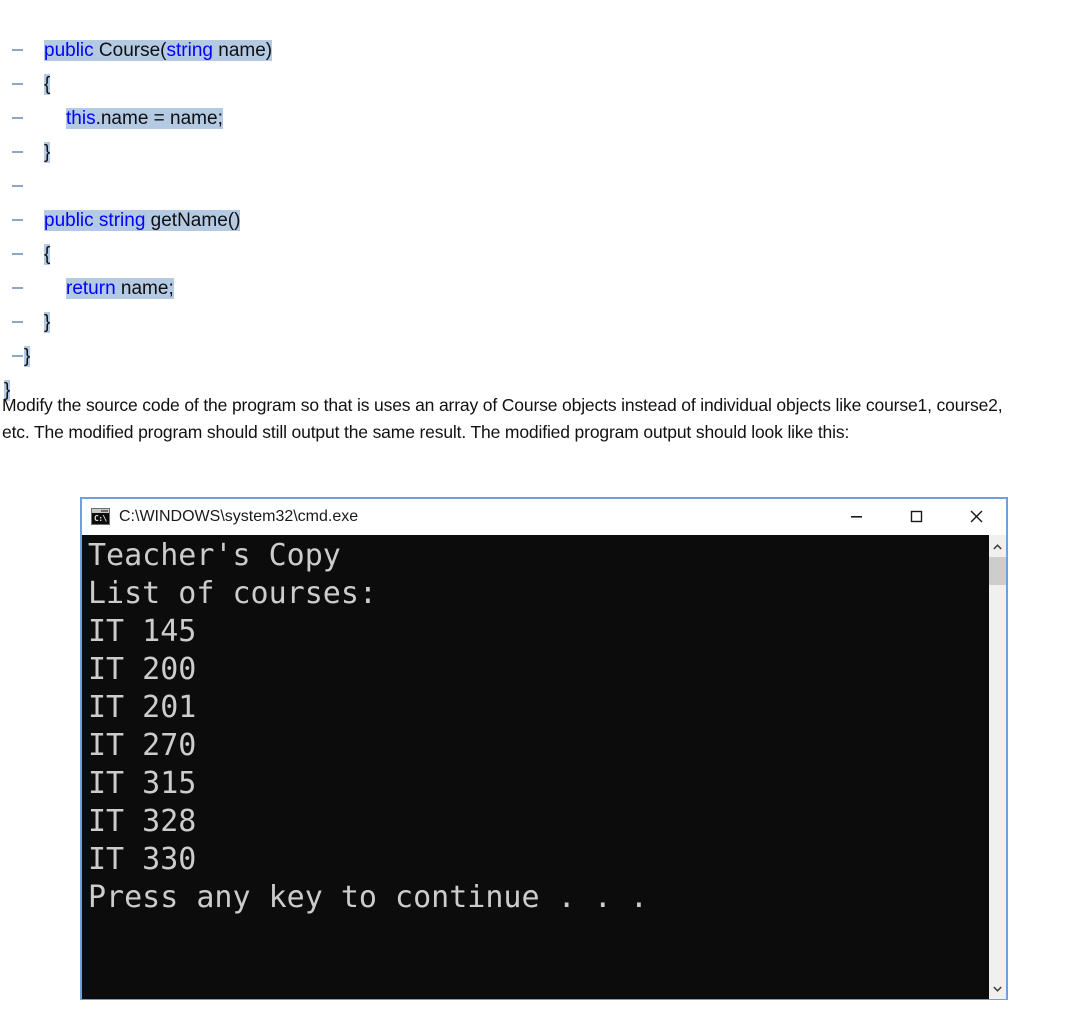  I want to click on window-controls, so click(916, 516).